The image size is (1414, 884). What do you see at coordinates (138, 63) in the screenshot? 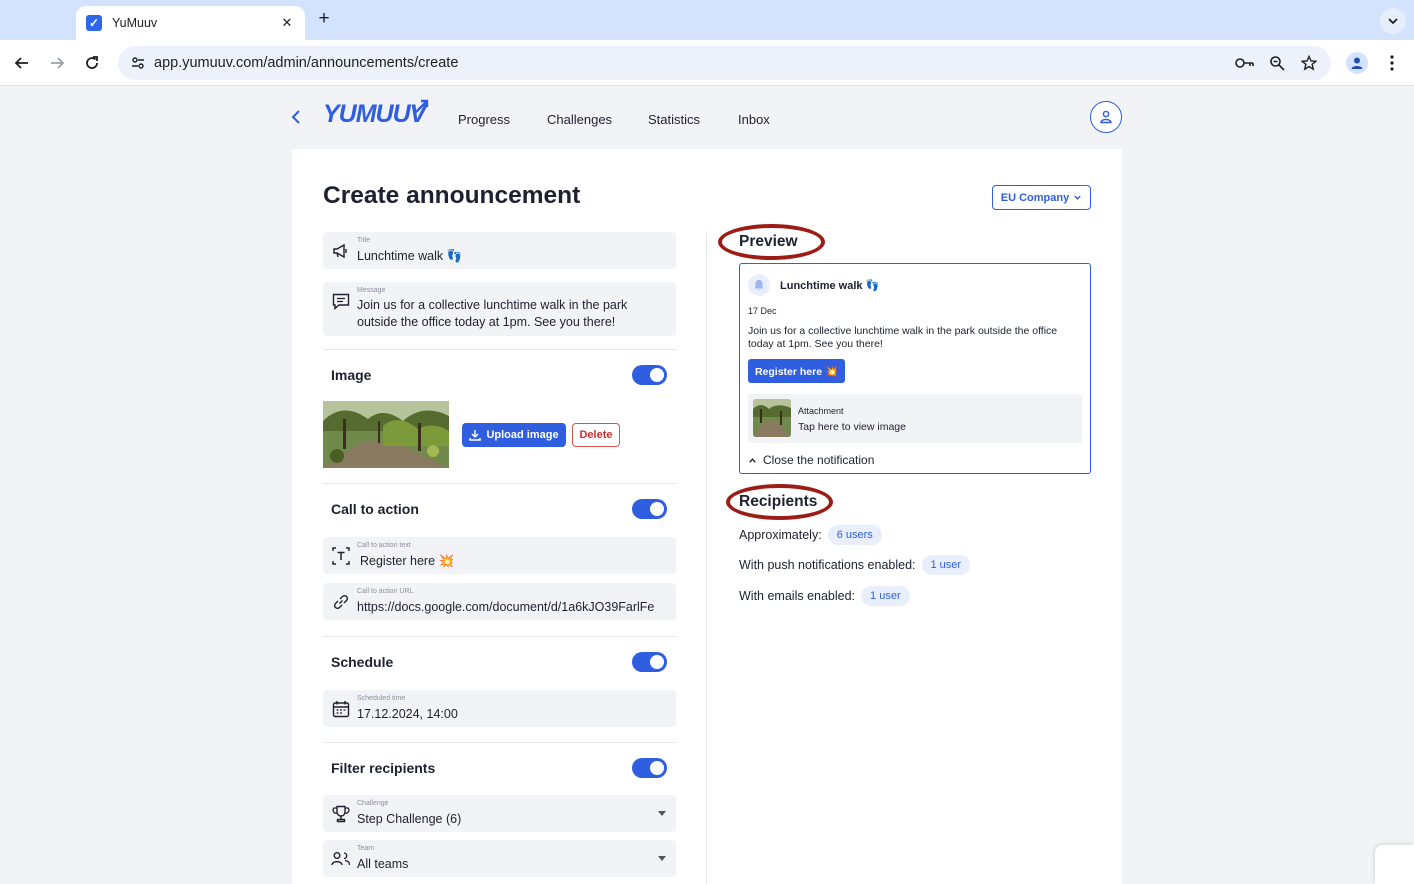
I see `site-settings-icon` at bounding box center [138, 63].